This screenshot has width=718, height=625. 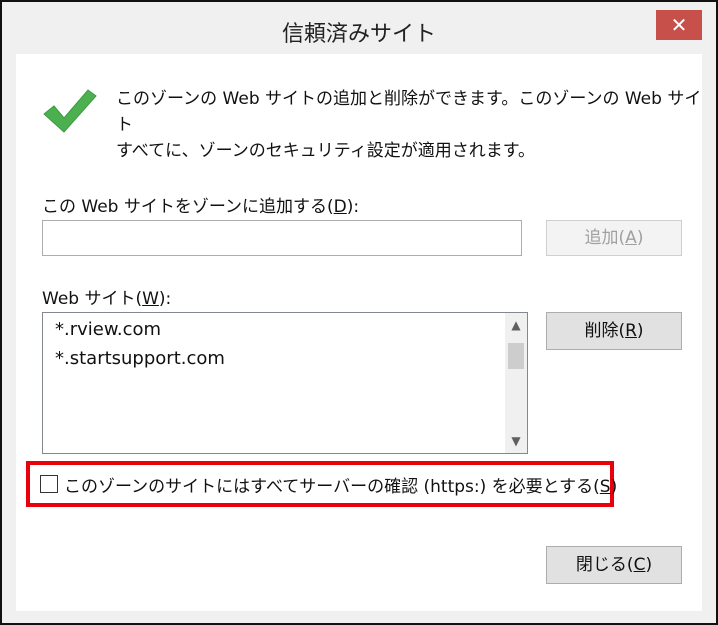 I want to click on close-window-button: ✕, so click(x=679, y=25).